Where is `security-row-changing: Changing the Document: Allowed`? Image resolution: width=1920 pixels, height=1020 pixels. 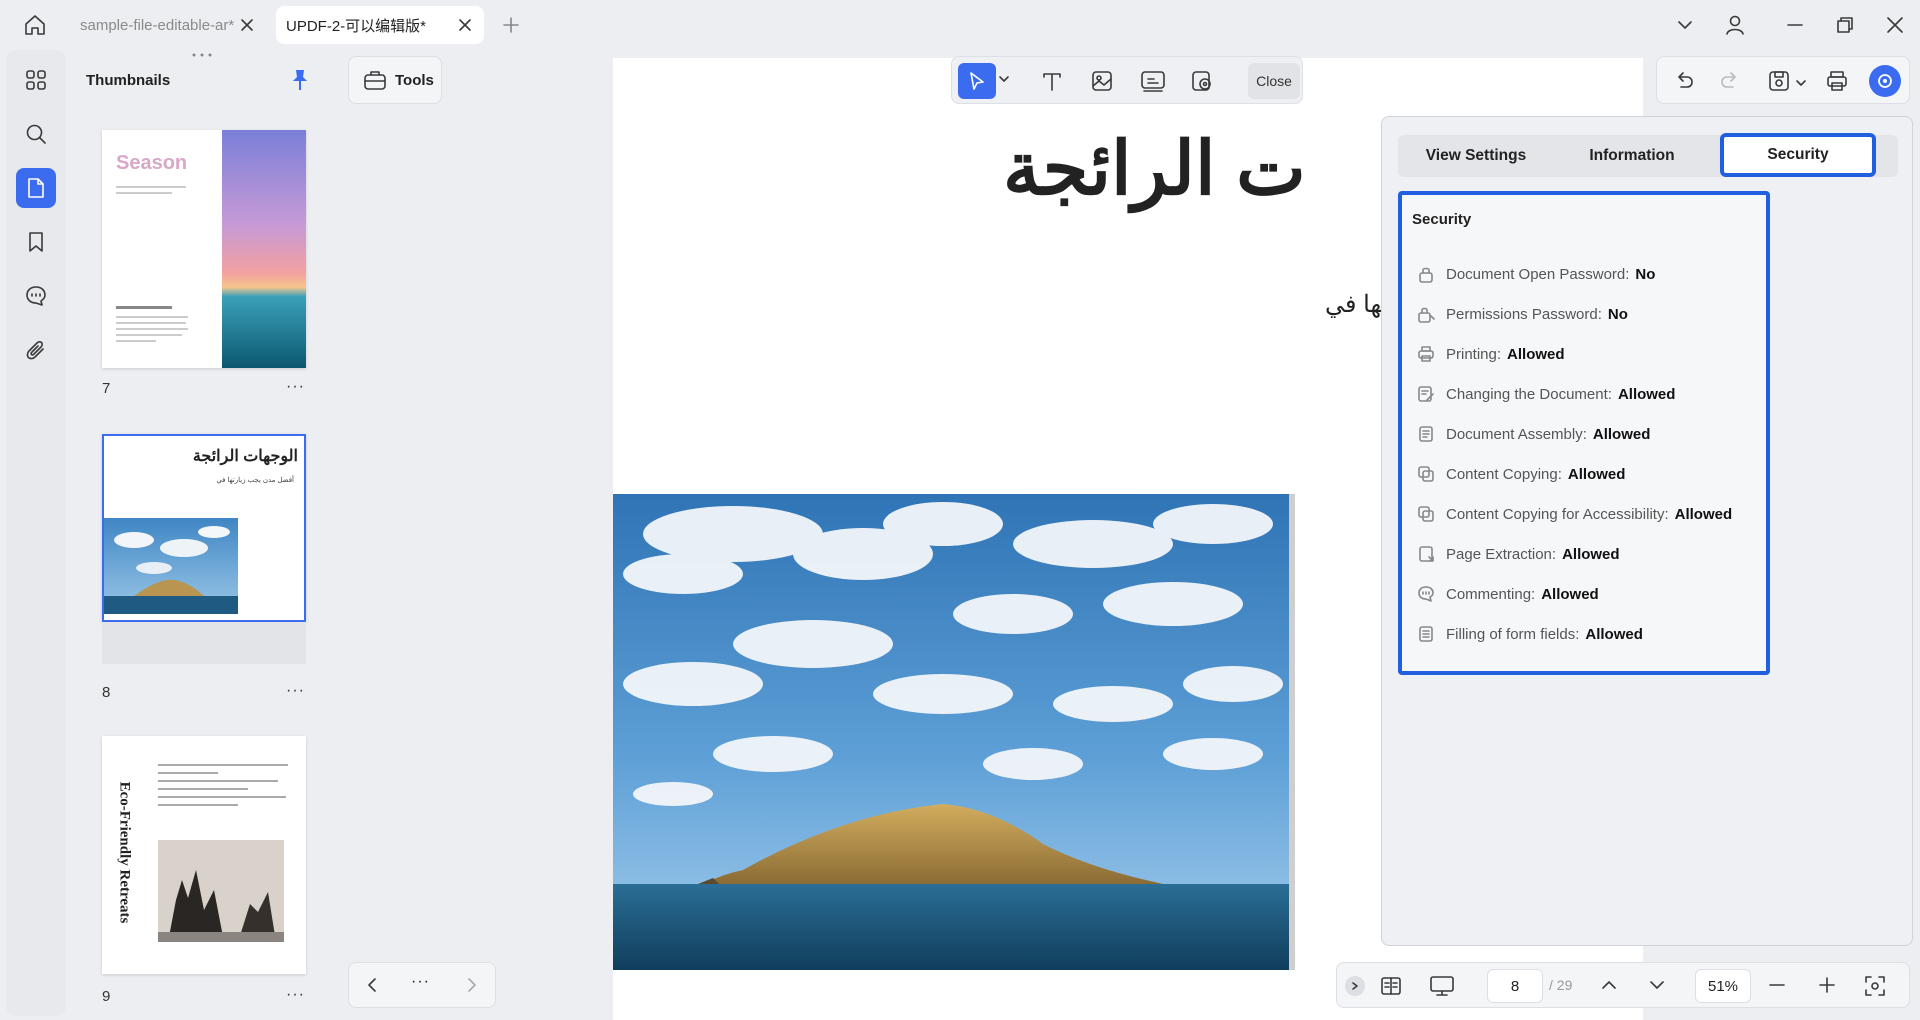 security-row-changing: Changing the Document: Allowed is located at coordinates (1545, 394).